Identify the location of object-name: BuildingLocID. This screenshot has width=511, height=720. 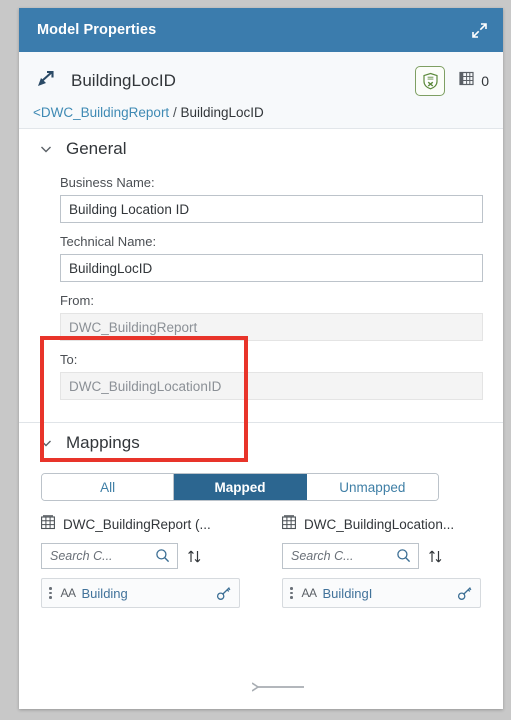
(123, 80).